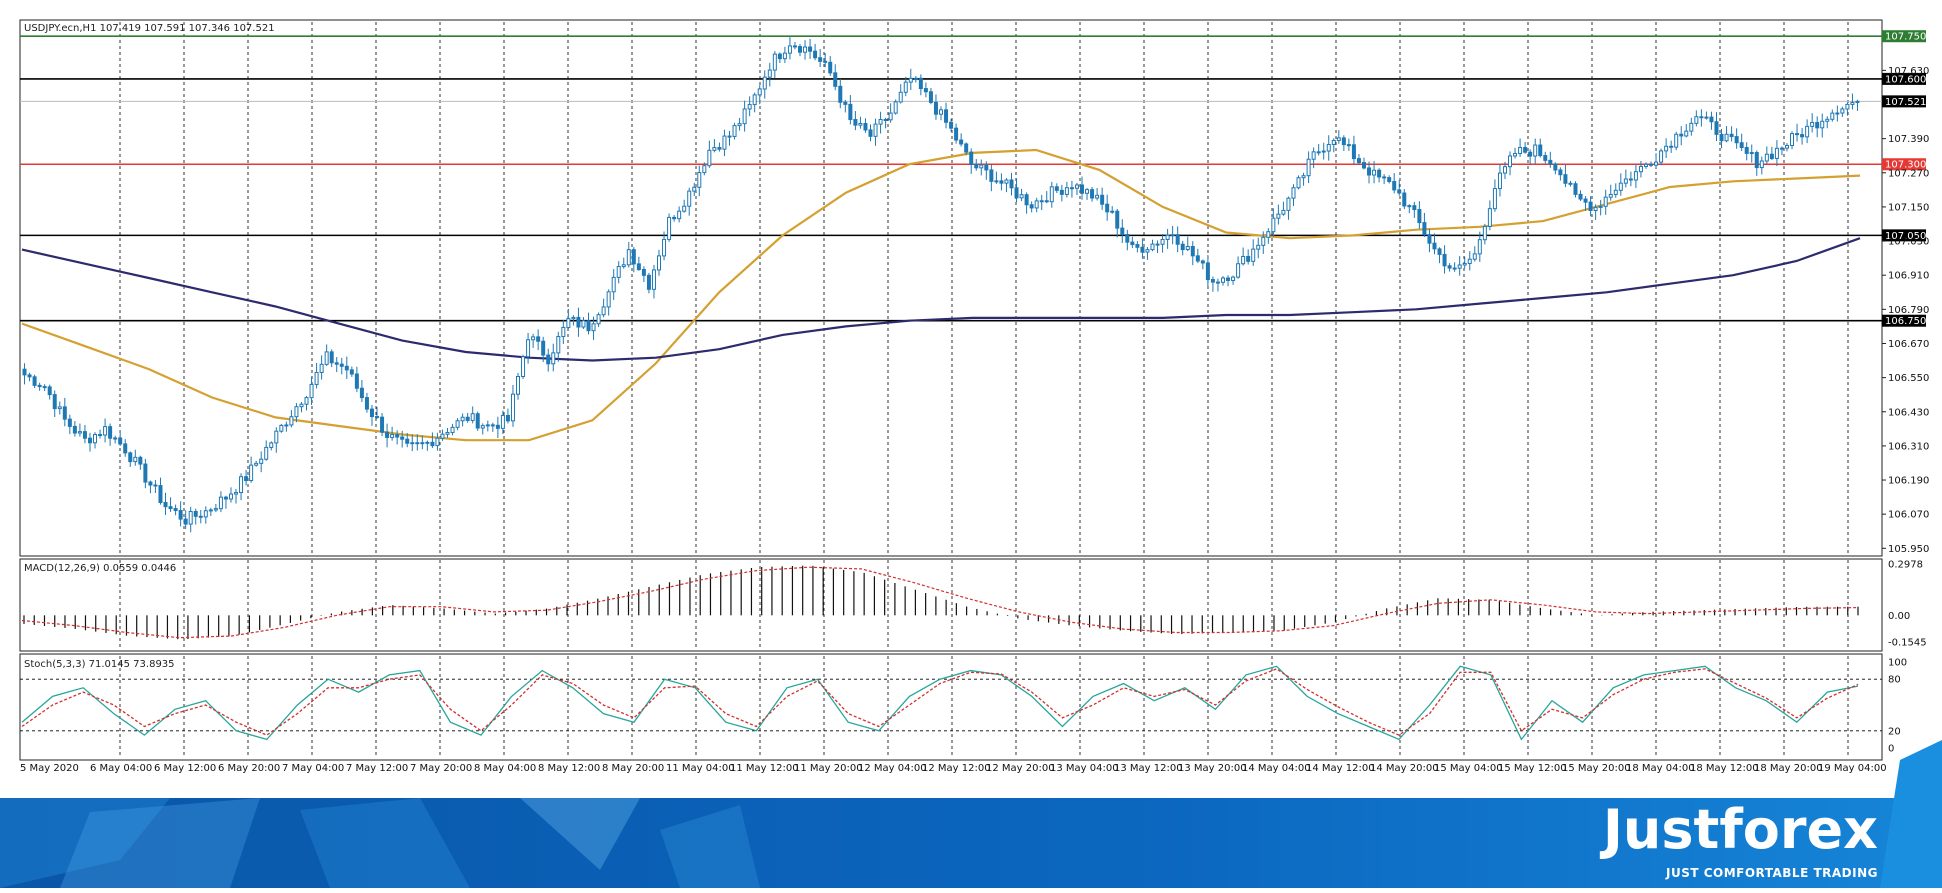 This screenshot has width=1942, height=893. I want to click on level-label: 106.750, so click(1905, 321).